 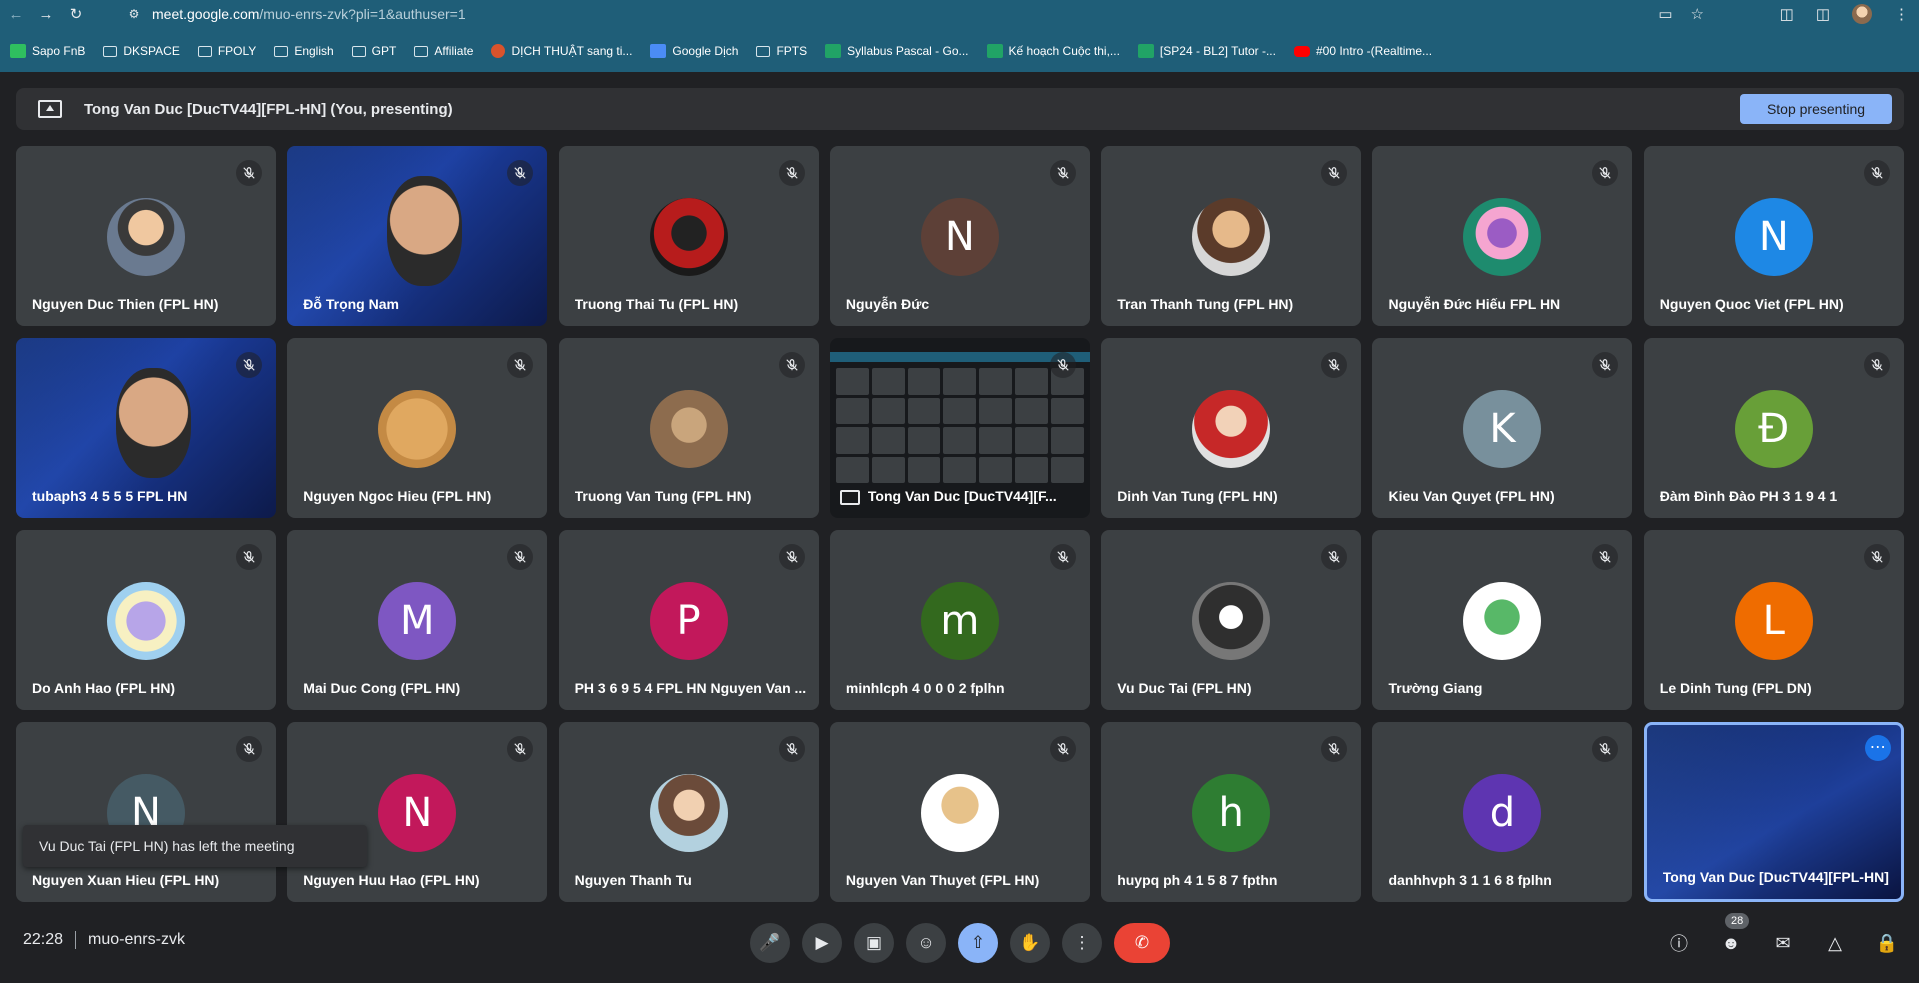 What do you see at coordinates (1773, 236) in the screenshot?
I see `participant-tile: N Nguyen Quoc Viet (FPL HN)` at bounding box center [1773, 236].